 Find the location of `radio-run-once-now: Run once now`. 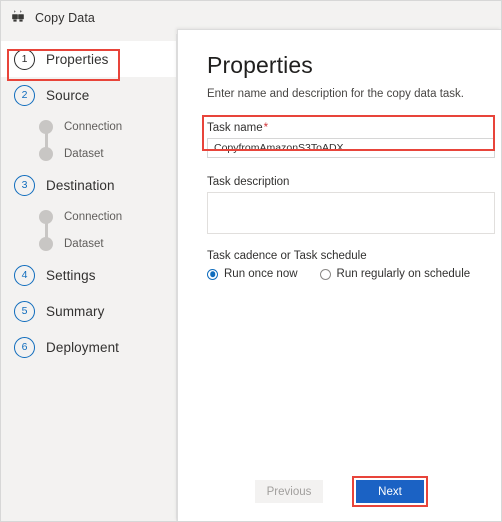

radio-run-once-now: Run once now is located at coordinates (252, 274).